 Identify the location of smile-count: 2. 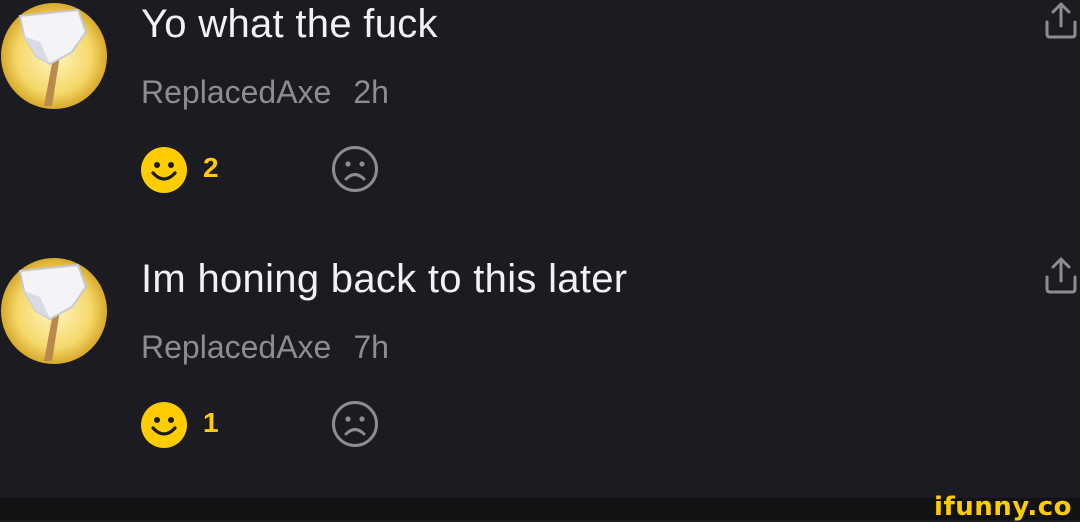
(211, 167).